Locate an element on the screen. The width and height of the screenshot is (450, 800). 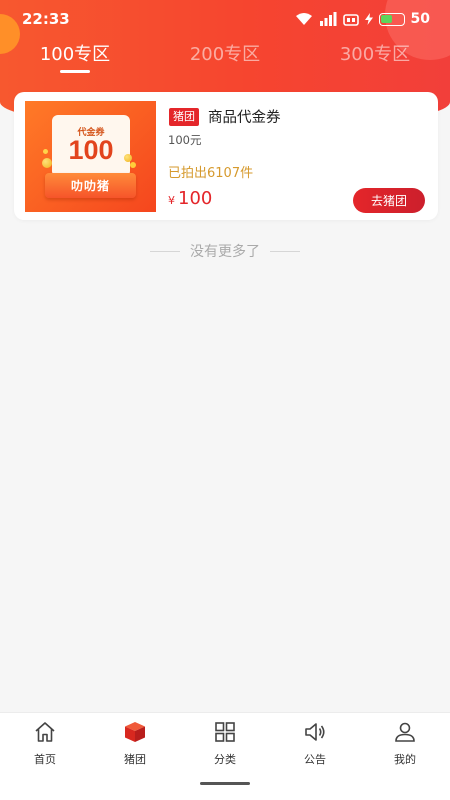
list-end-indicator: 没有更多了 is located at coordinates (225, 251).